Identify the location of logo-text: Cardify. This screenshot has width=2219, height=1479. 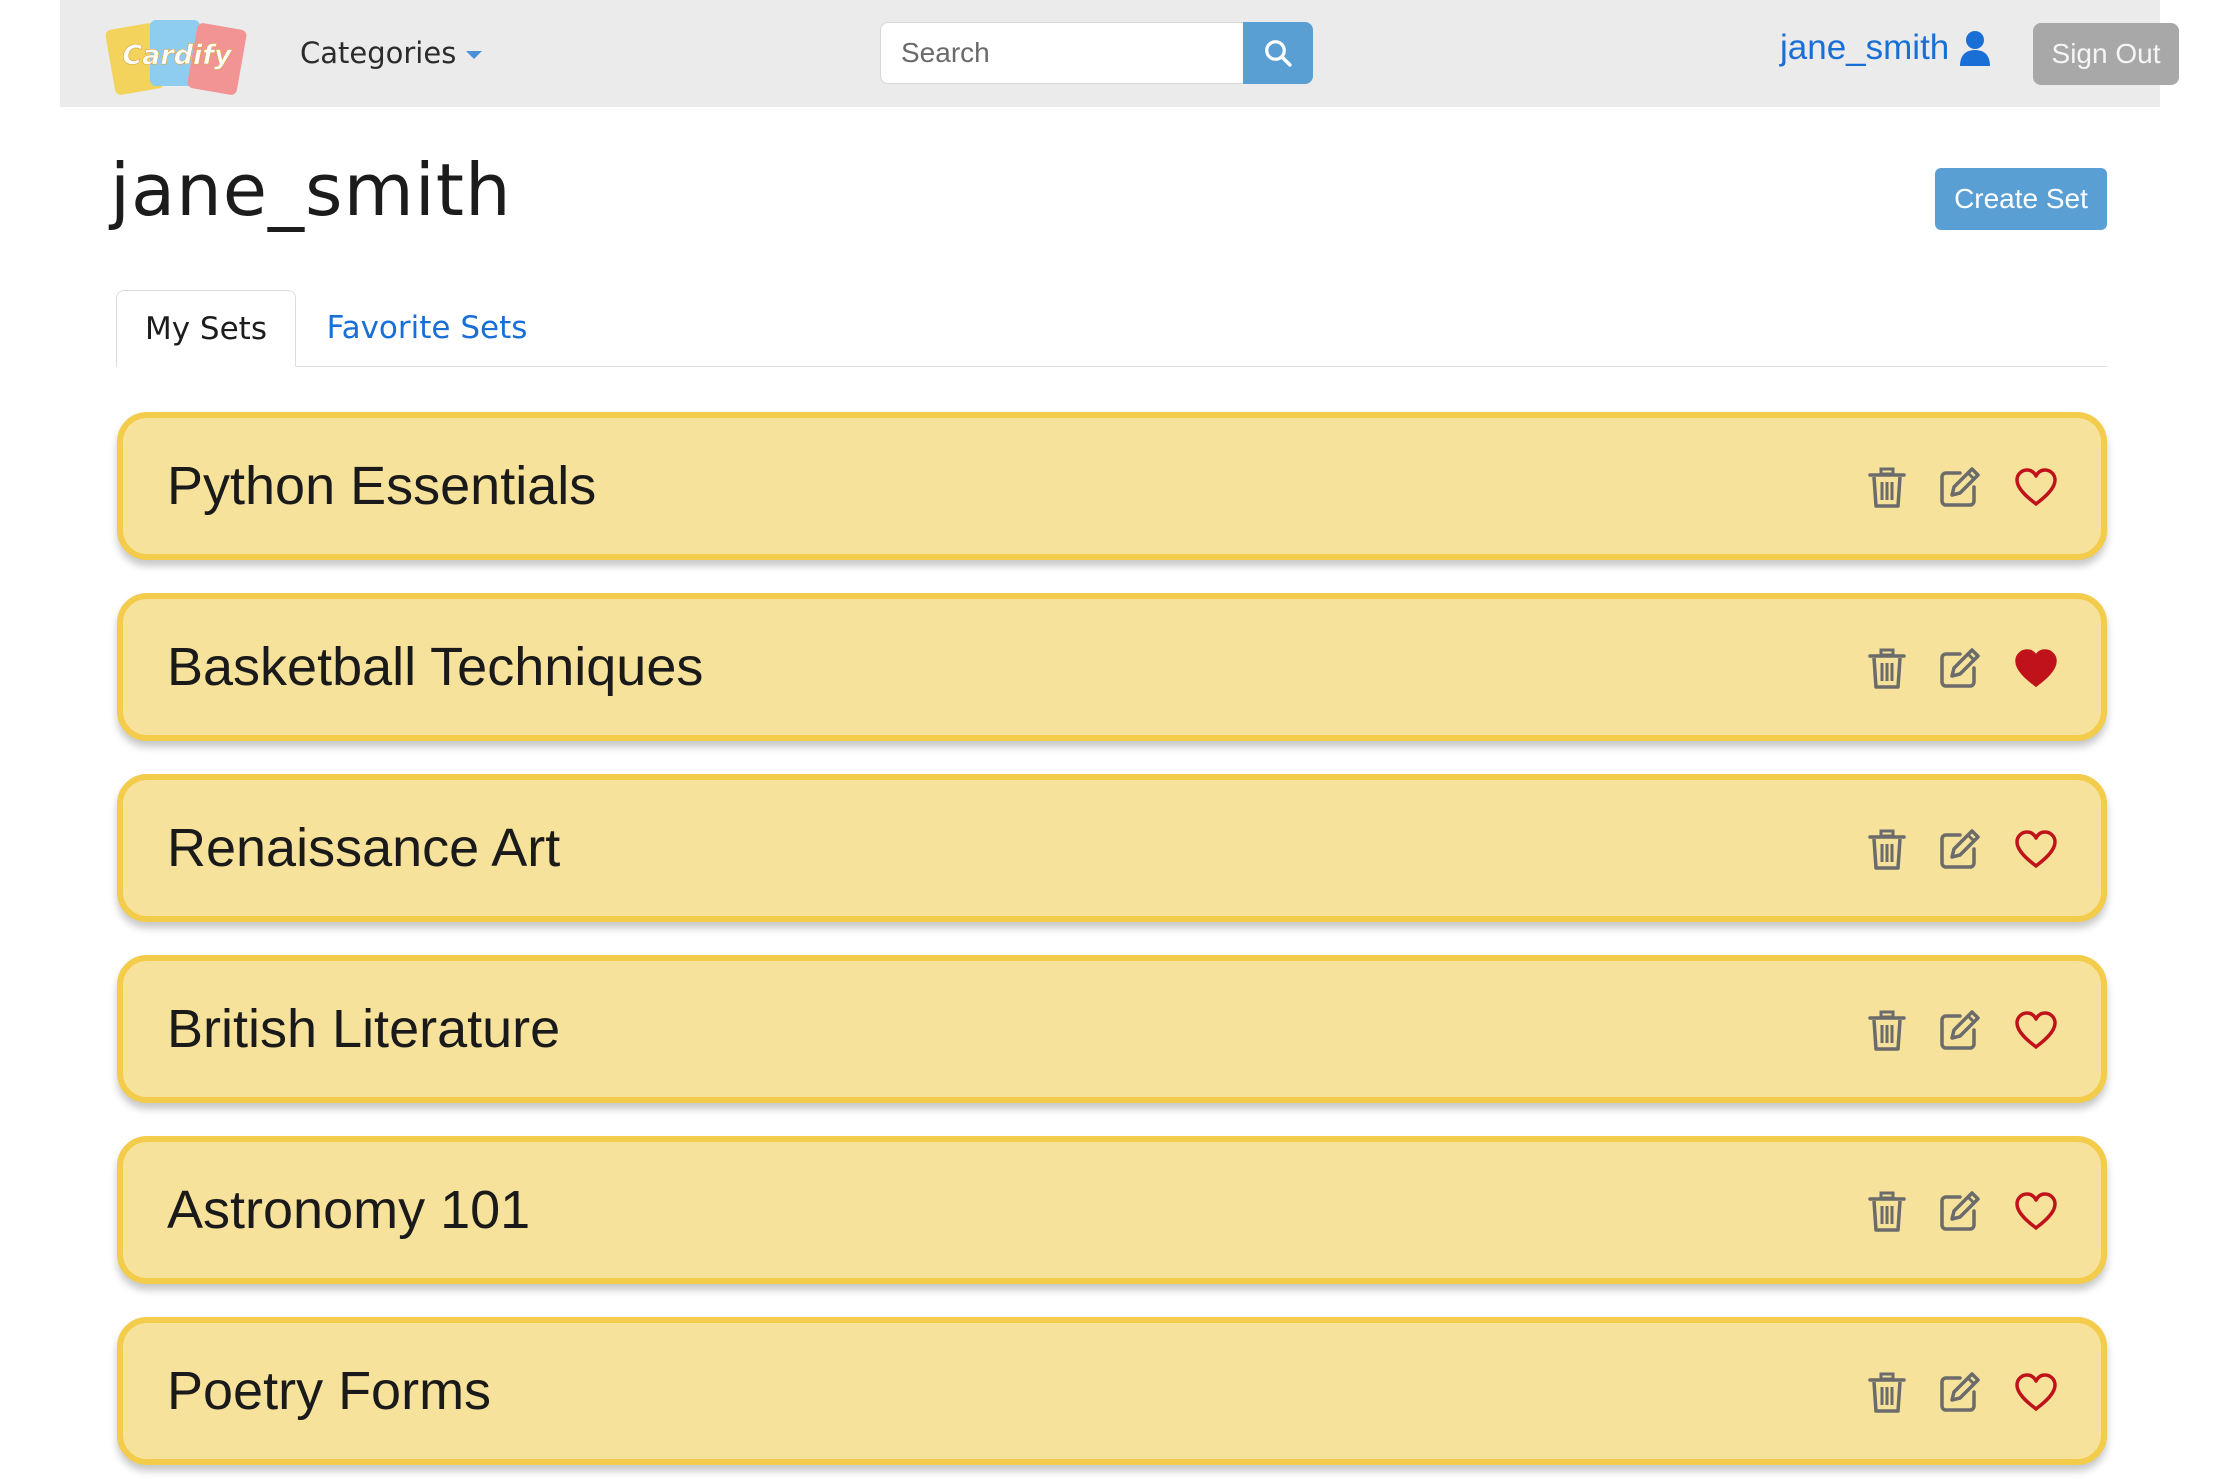
(177, 55).